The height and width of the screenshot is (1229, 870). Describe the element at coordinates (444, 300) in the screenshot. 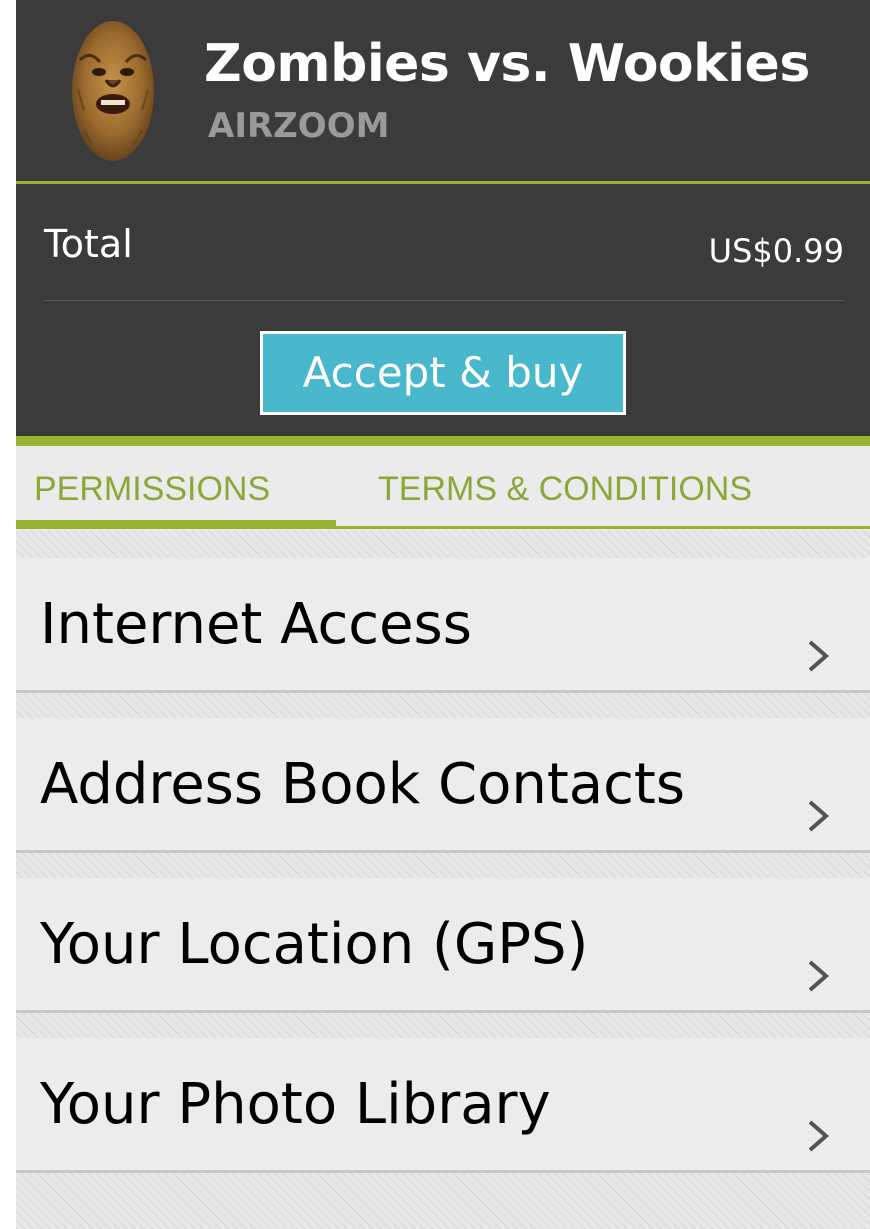

I see `total-divider` at that location.